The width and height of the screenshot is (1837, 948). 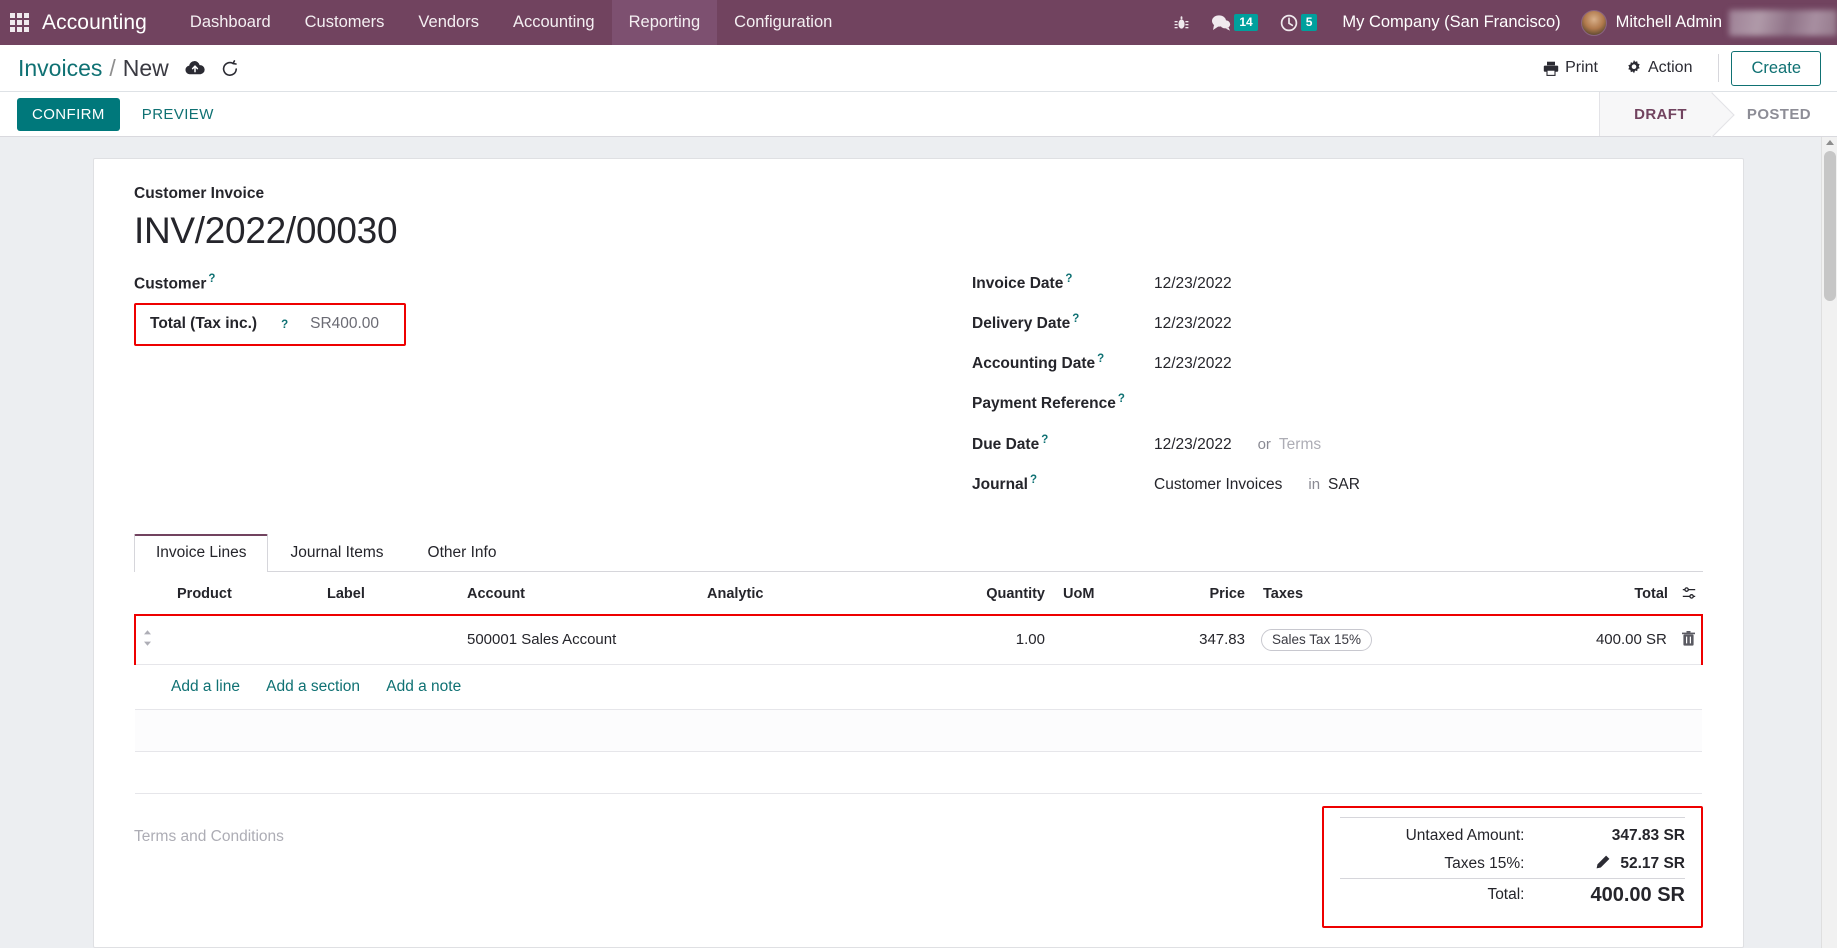 What do you see at coordinates (204, 324) in the screenshot?
I see `total-tax-inc-label: Total (Tax inc.)` at bounding box center [204, 324].